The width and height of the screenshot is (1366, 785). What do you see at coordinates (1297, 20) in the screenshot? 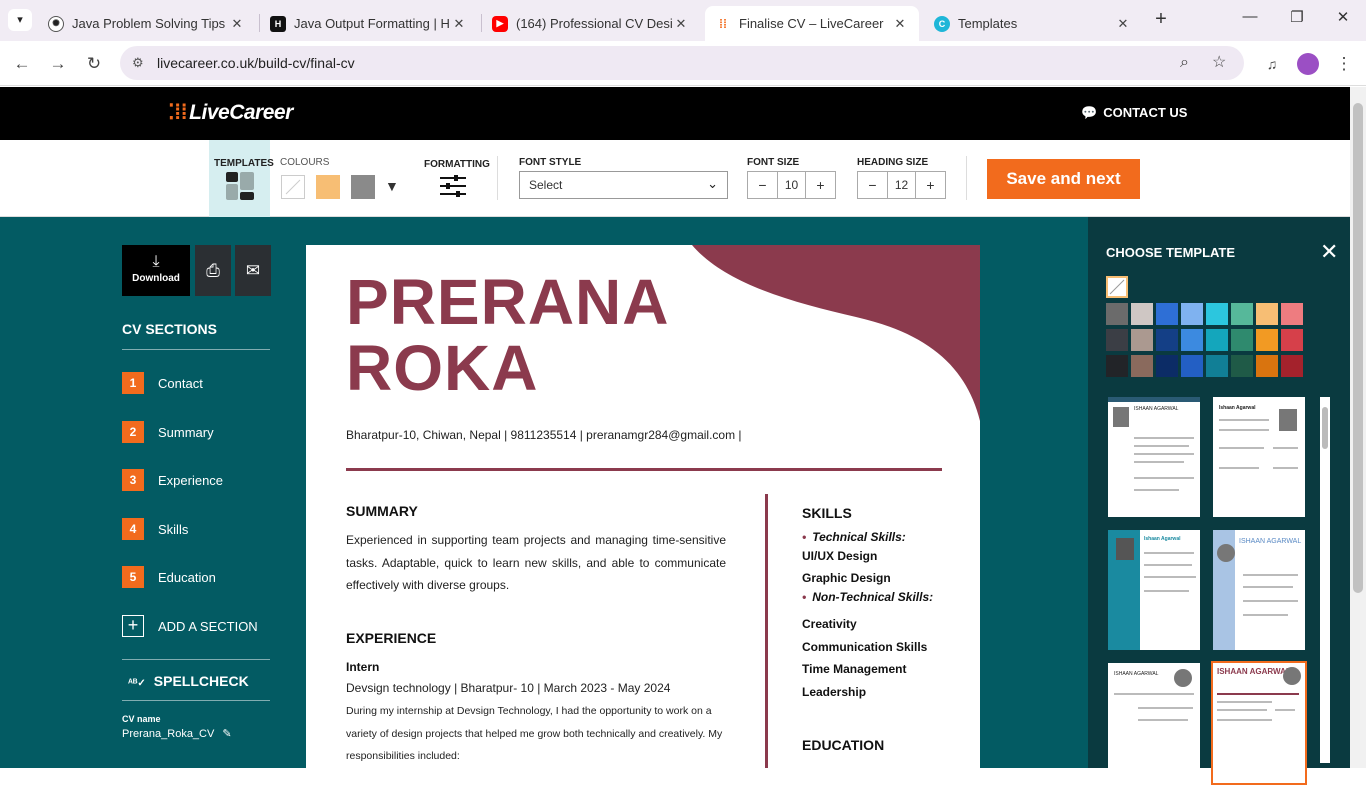
I see `restore-icon: ❐` at bounding box center [1297, 20].